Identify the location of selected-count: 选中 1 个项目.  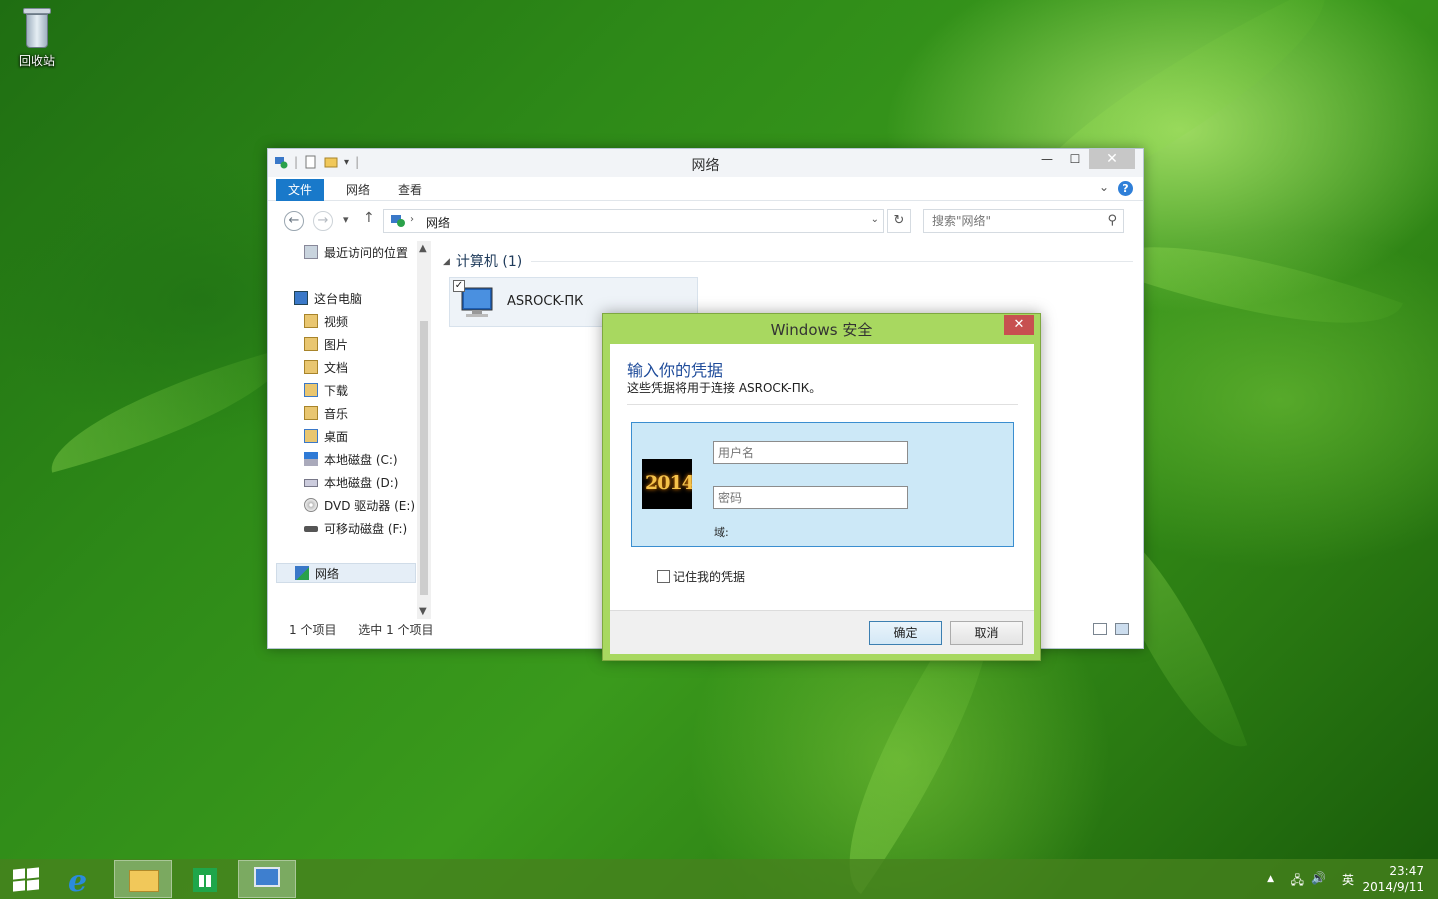
(396, 630).